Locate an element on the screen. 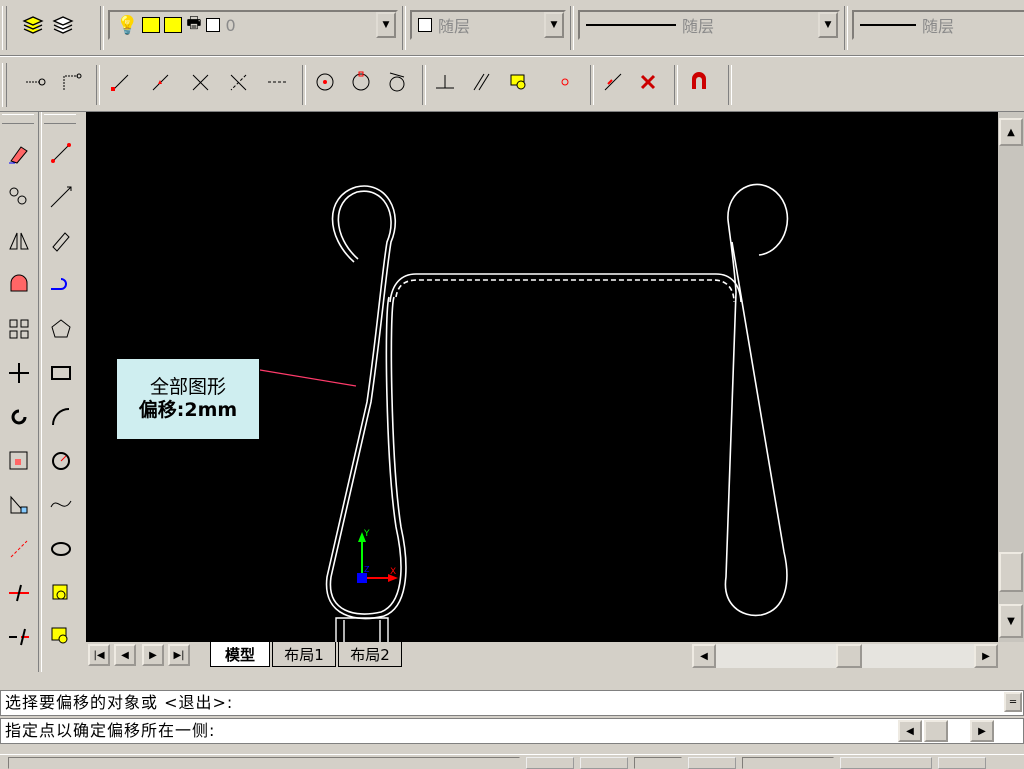 The width and height of the screenshot is (1024, 769). left-clip-outer is located at coordinates (365, 400).